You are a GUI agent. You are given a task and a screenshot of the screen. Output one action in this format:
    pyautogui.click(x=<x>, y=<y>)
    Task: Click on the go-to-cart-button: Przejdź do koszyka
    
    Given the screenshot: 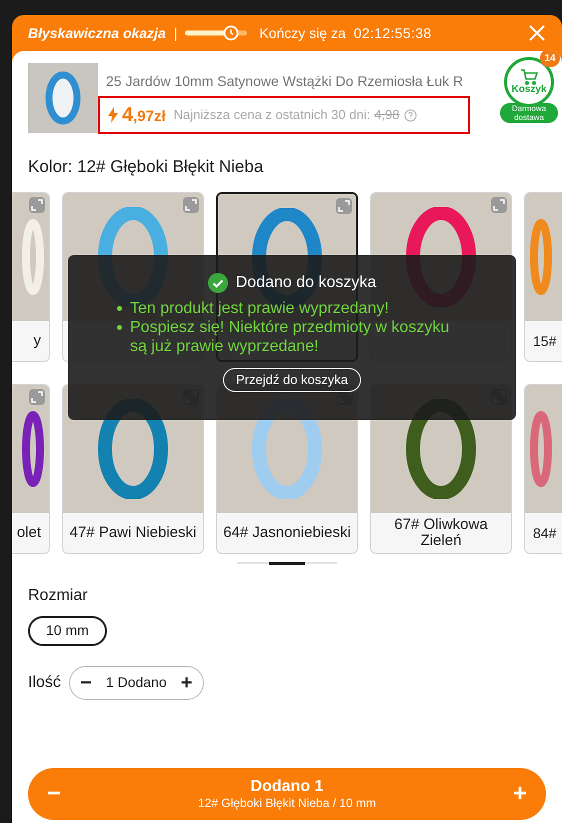 What is the action you would take?
    pyautogui.click(x=292, y=380)
    